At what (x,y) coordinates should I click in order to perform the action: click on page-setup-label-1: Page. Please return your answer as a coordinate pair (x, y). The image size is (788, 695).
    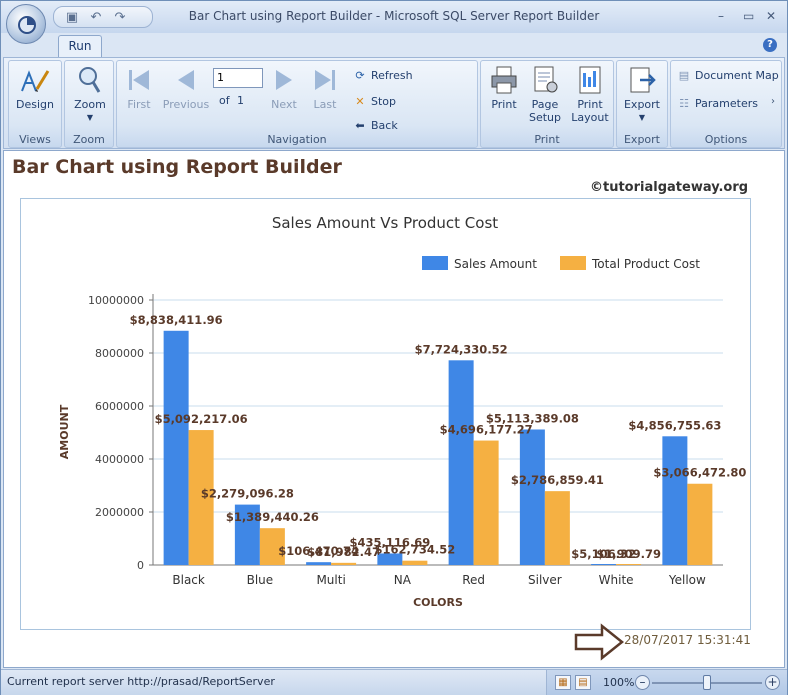
    Looking at the image, I should click on (545, 104).